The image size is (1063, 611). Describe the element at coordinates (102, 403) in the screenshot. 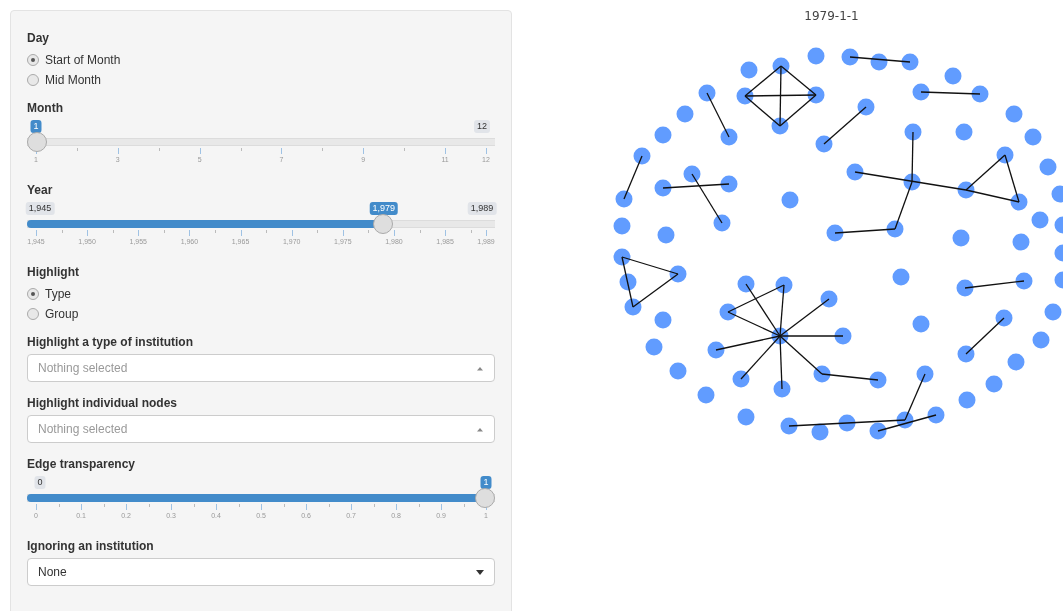

I see `field-label: Highlight individual nodes` at that location.